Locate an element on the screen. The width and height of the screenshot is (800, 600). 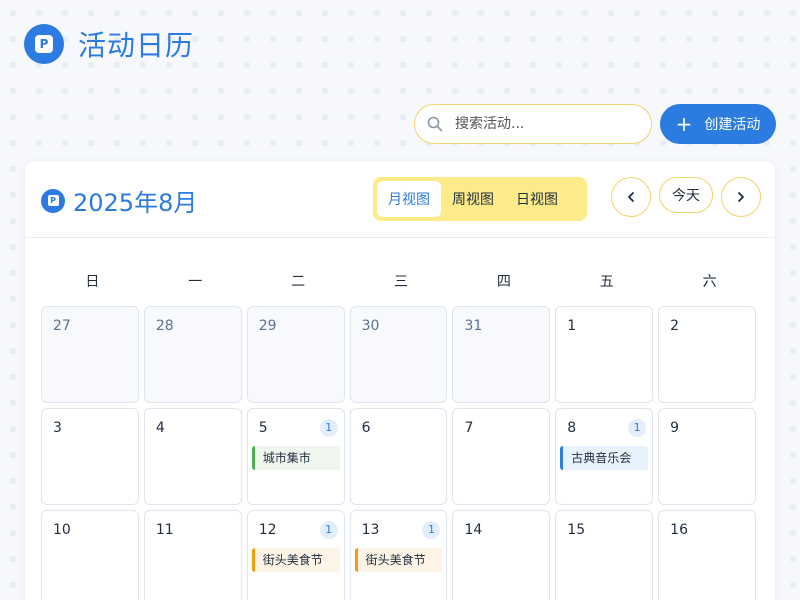
next-month-button is located at coordinates (741, 197).